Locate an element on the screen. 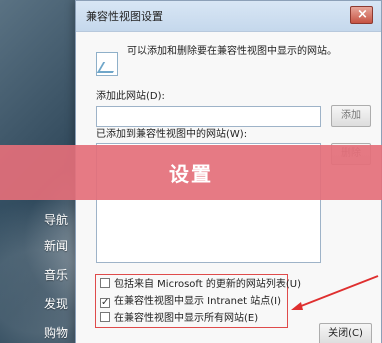 The height and width of the screenshot is (343, 382). dialog-title: 兼容性视图设置 is located at coordinates (124, 16).